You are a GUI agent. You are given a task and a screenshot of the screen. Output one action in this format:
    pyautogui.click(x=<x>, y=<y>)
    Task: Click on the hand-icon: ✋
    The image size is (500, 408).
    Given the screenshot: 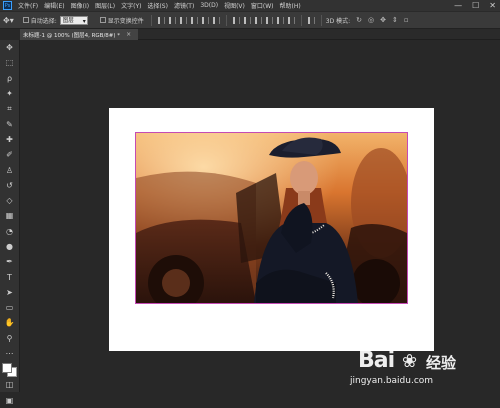 What is the action you would take?
    pyautogui.click(x=9, y=323)
    